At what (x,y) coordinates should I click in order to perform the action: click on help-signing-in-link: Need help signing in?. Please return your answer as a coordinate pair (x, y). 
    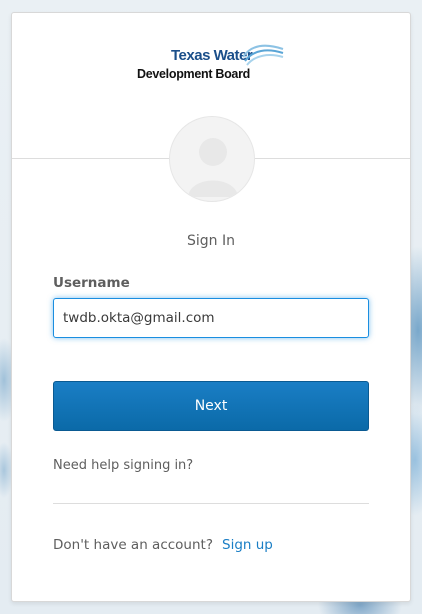
    Looking at the image, I should click on (123, 465).